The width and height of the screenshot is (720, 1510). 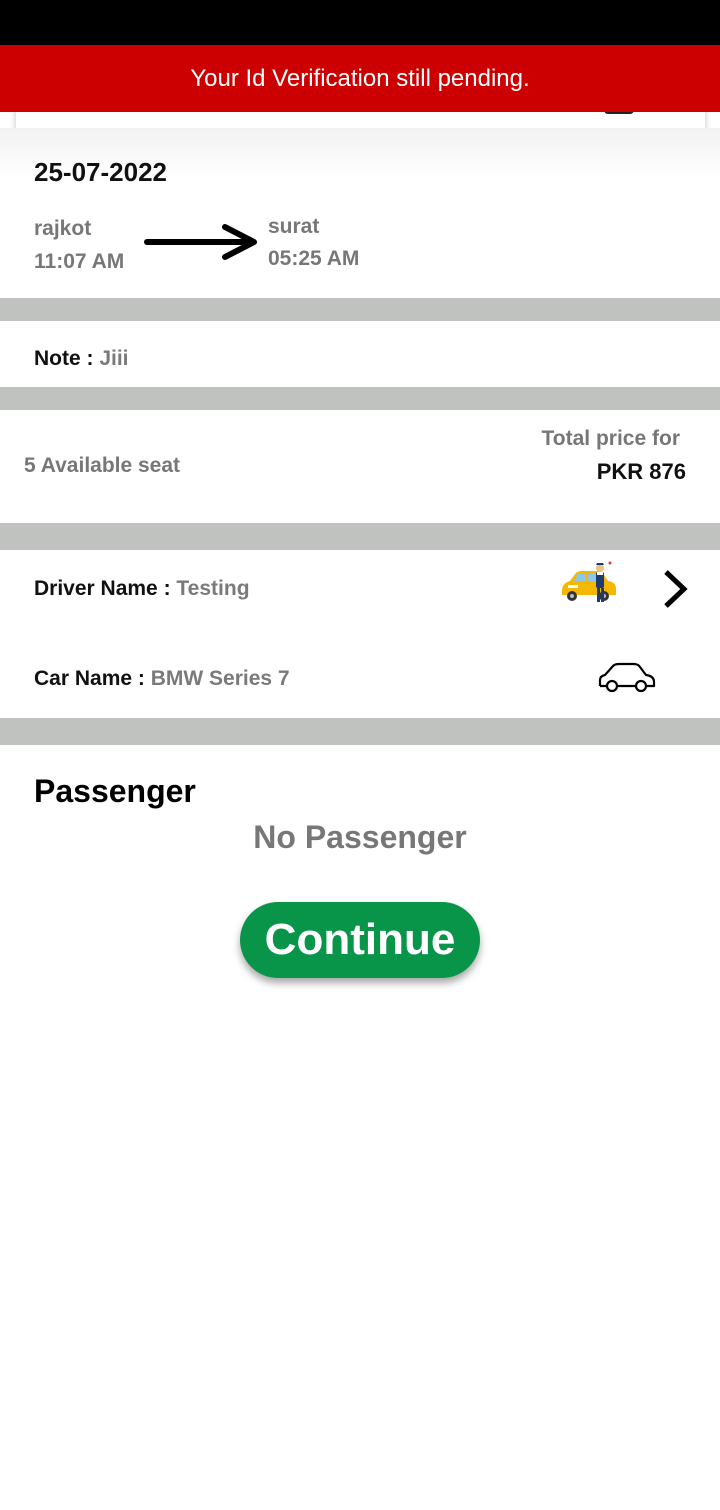 What do you see at coordinates (63, 228) in the screenshot?
I see `origin-city: rajkot` at bounding box center [63, 228].